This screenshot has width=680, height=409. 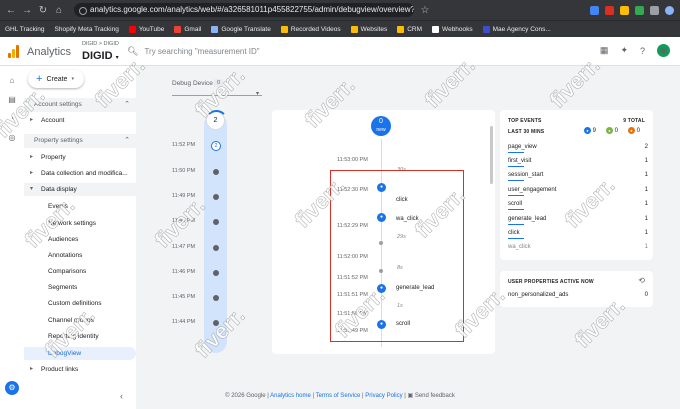 I want to click on translate-icon, so click(x=215, y=29).